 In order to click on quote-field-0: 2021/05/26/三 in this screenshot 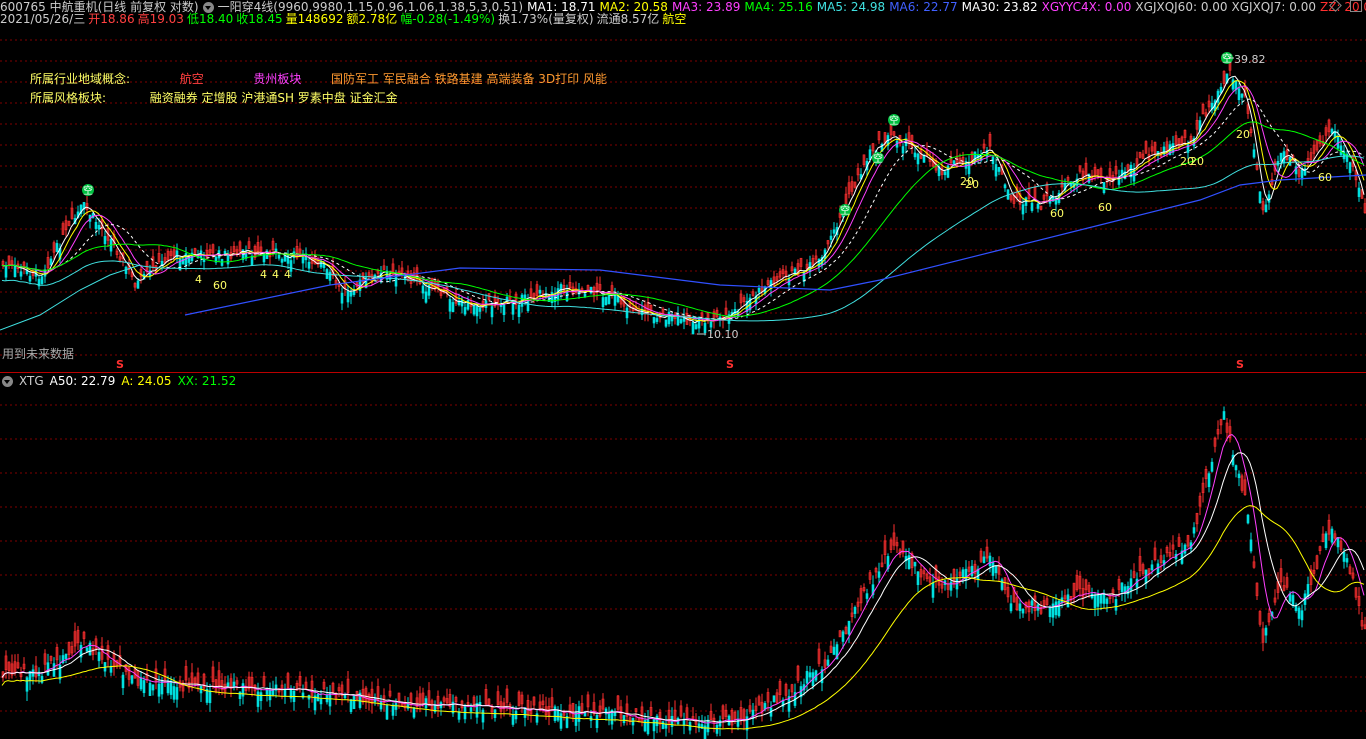, I will do `click(43, 19)`.